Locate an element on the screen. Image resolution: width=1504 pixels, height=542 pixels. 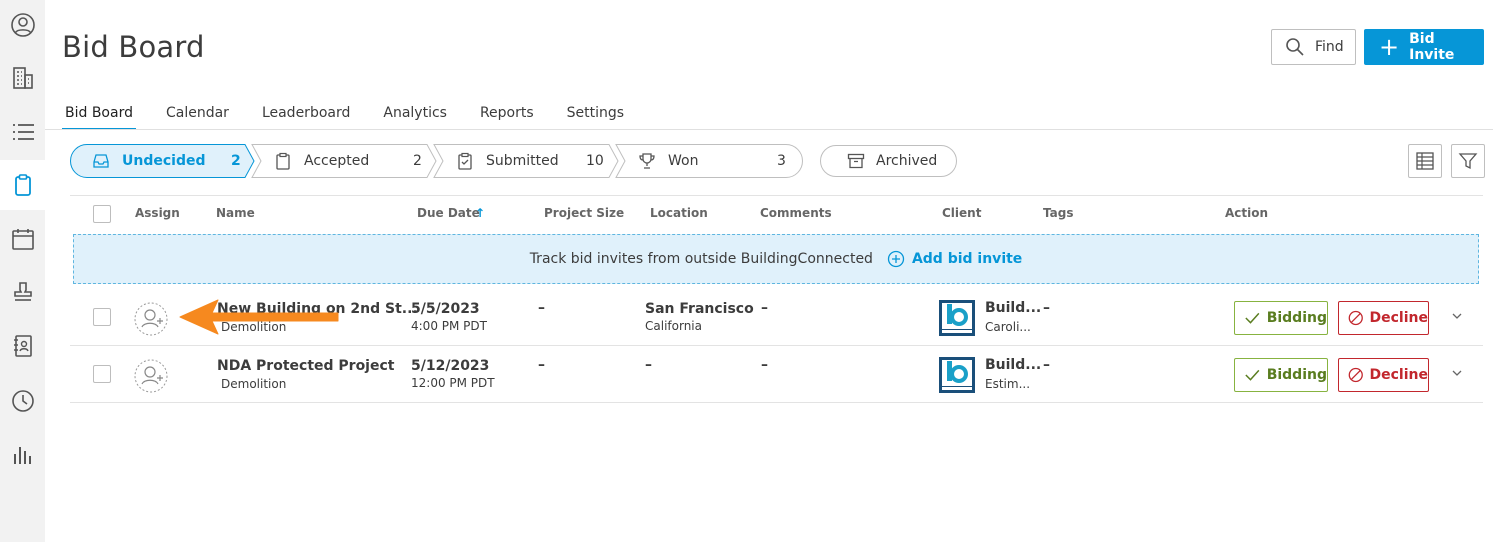
tab-reports: Reports is located at coordinates (507, 116).